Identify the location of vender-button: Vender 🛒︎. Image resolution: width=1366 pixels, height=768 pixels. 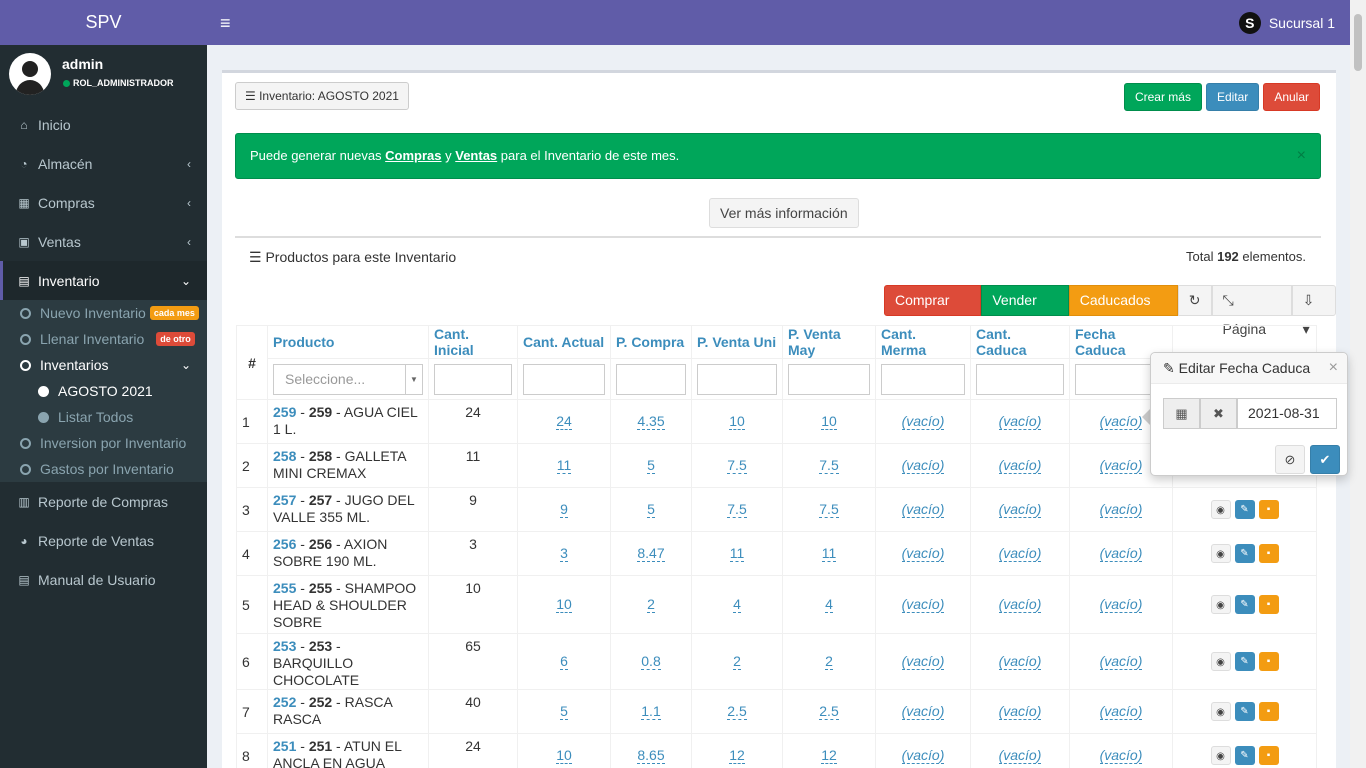
(1025, 311).